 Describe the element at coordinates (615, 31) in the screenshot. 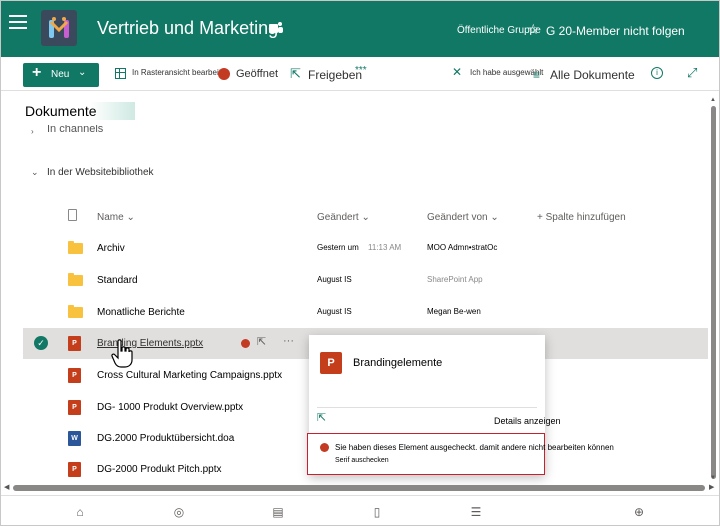

I see `follow-button: G 20-Member nicht folgen` at that location.